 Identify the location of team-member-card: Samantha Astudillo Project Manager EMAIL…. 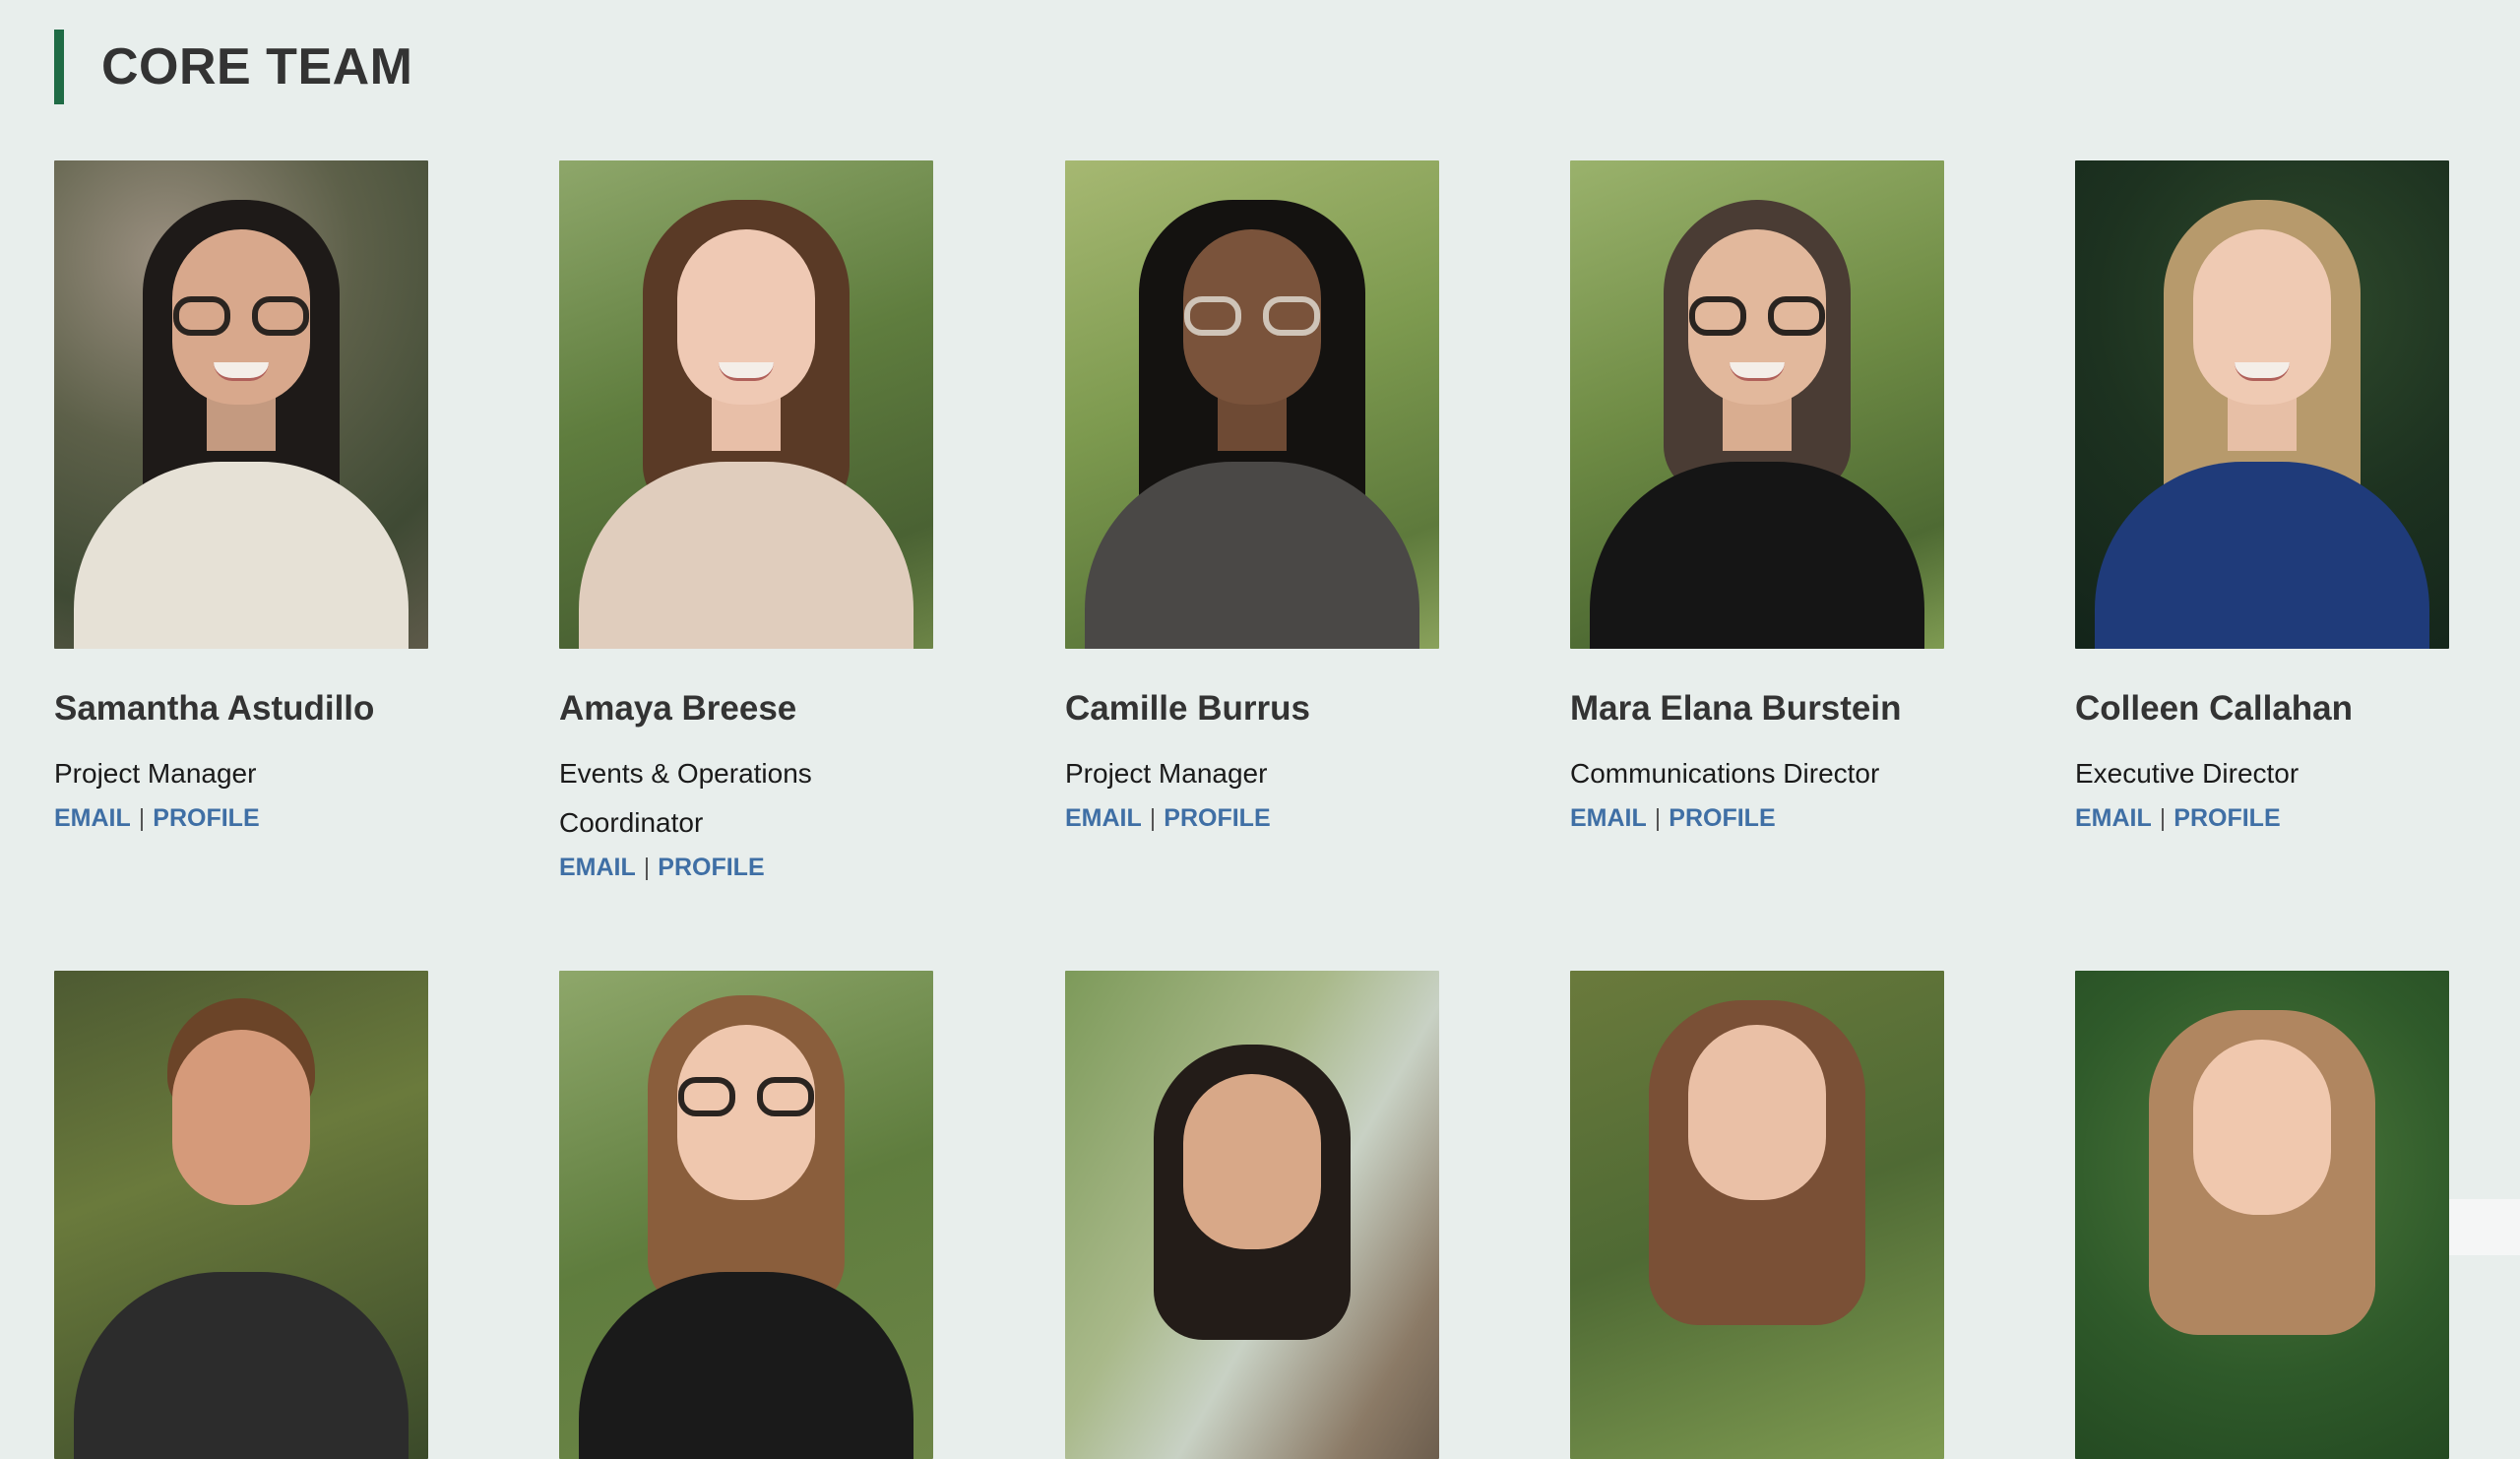
(241, 499).